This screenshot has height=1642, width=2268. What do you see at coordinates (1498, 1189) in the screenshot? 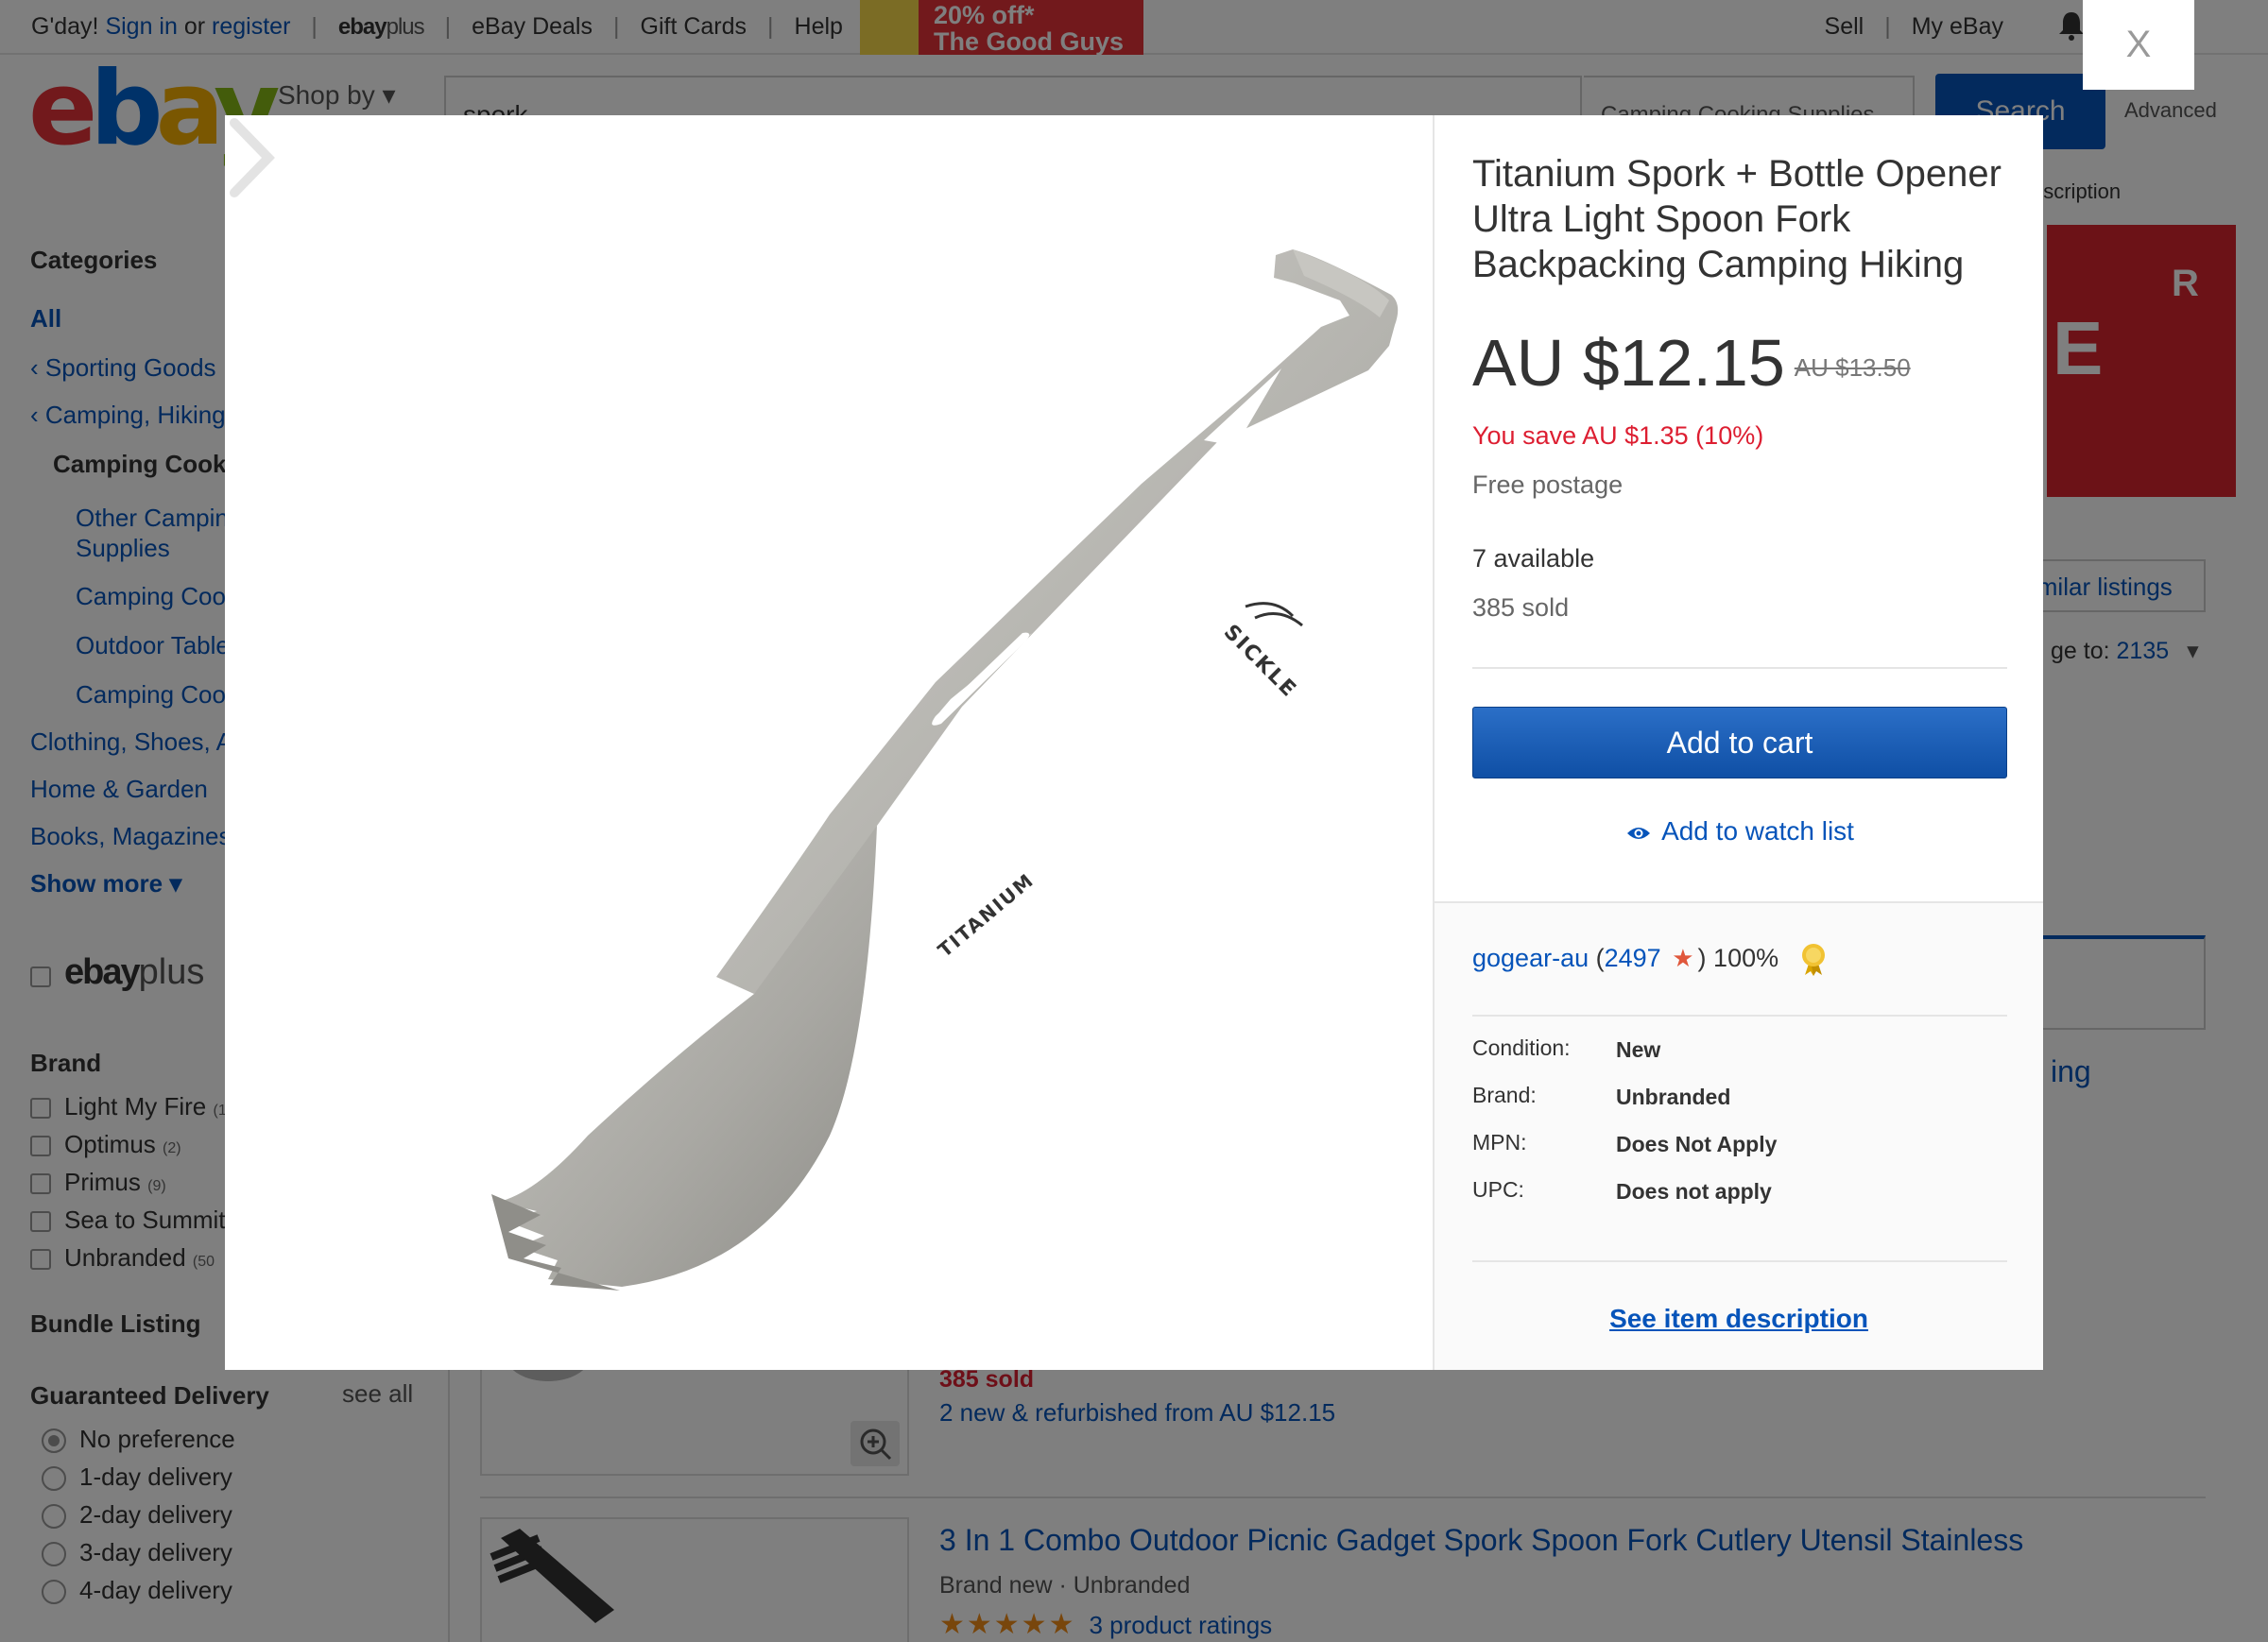
I see `spec-label: UPC:` at bounding box center [1498, 1189].